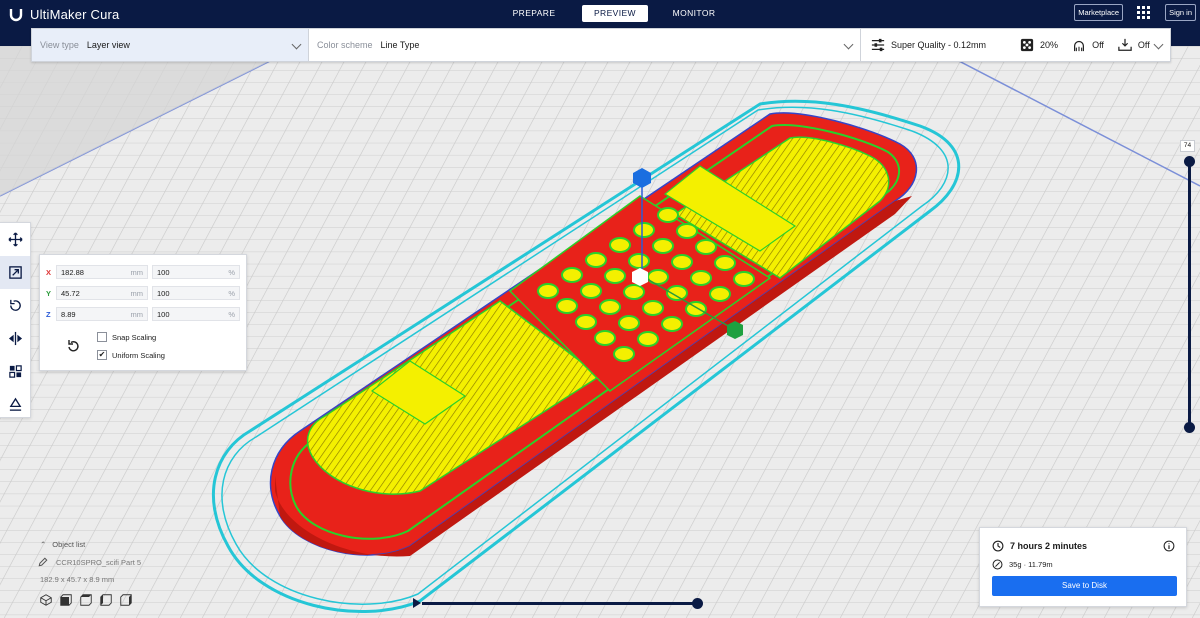 The image size is (1200, 618). What do you see at coordinates (170, 45) in the screenshot?
I see `view-type-dropdown: View type Layer view` at bounding box center [170, 45].